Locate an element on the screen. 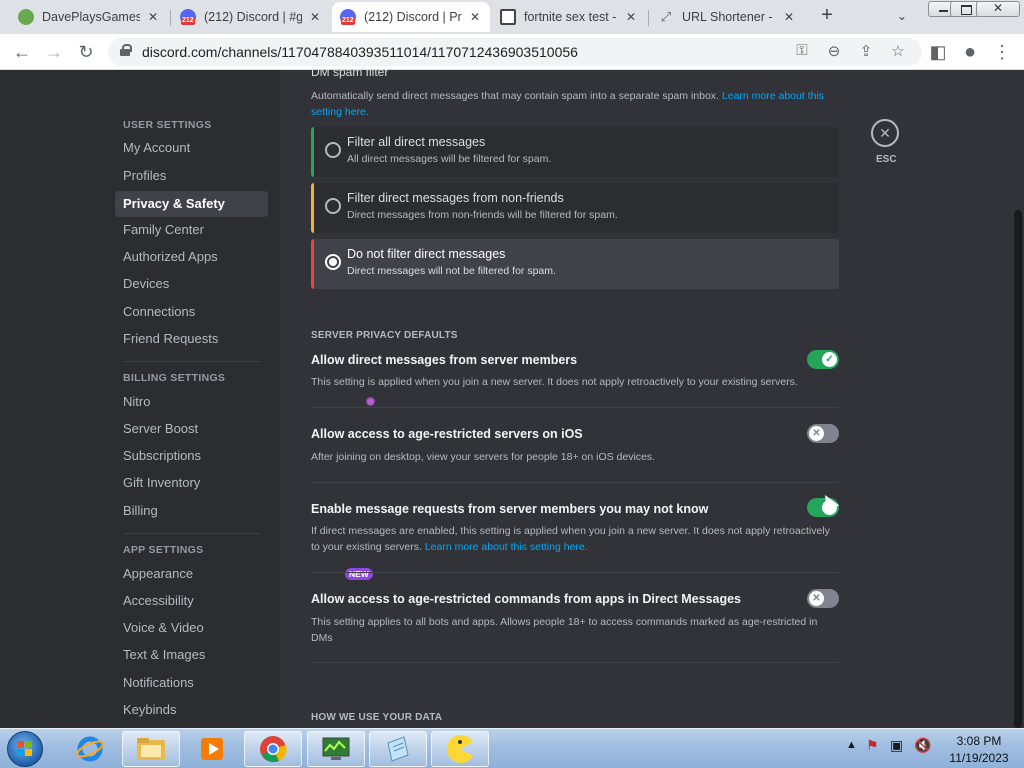 Image resolution: width=1024 pixels, height=768 pixels. tab-title: (212) Discord | #g is located at coordinates (253, 17).